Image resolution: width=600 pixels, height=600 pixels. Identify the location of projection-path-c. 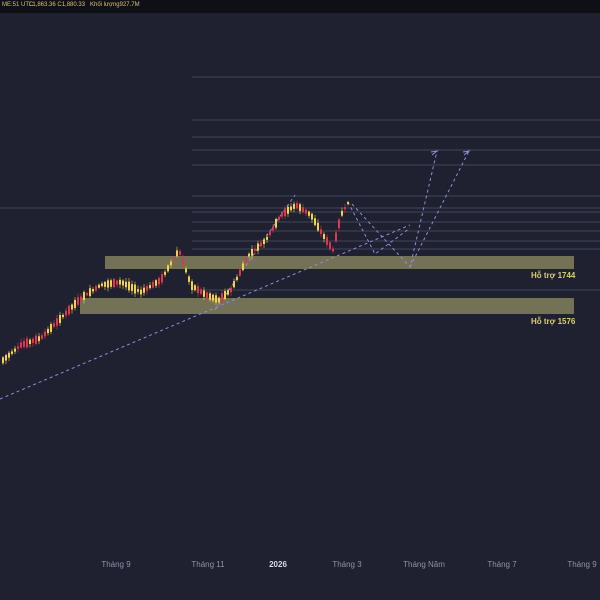
(439, 209).